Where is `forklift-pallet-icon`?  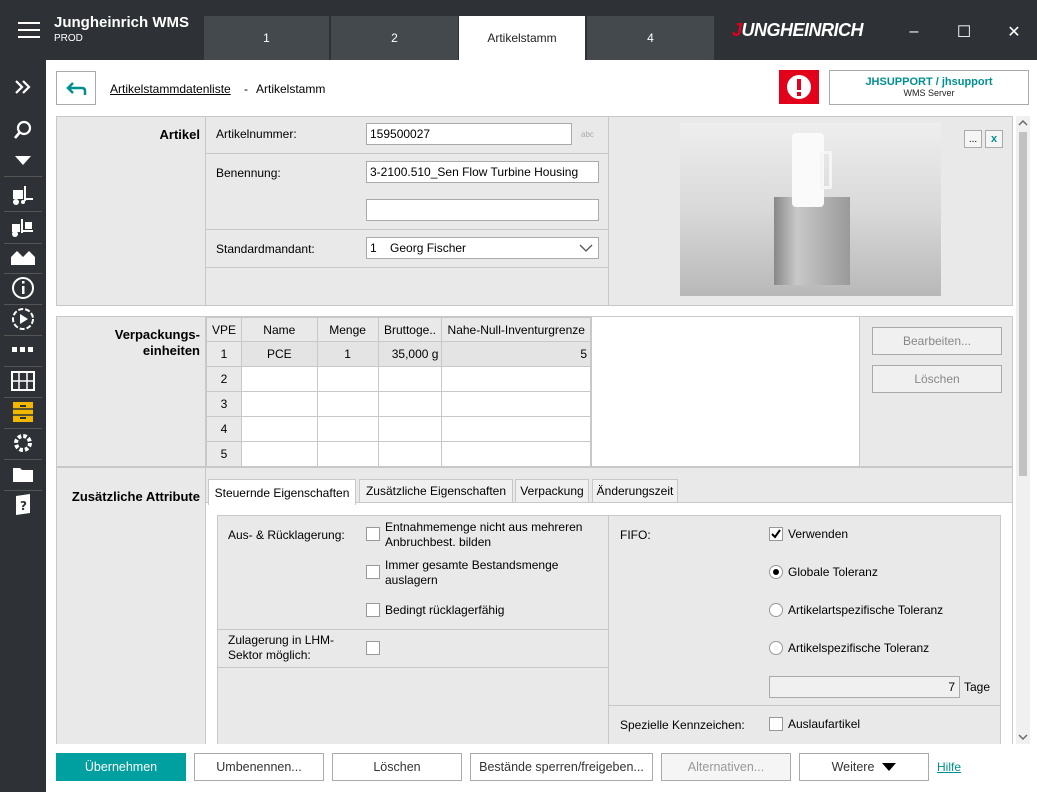 forklift-pallet-icon is located at coordinates (23, 227).